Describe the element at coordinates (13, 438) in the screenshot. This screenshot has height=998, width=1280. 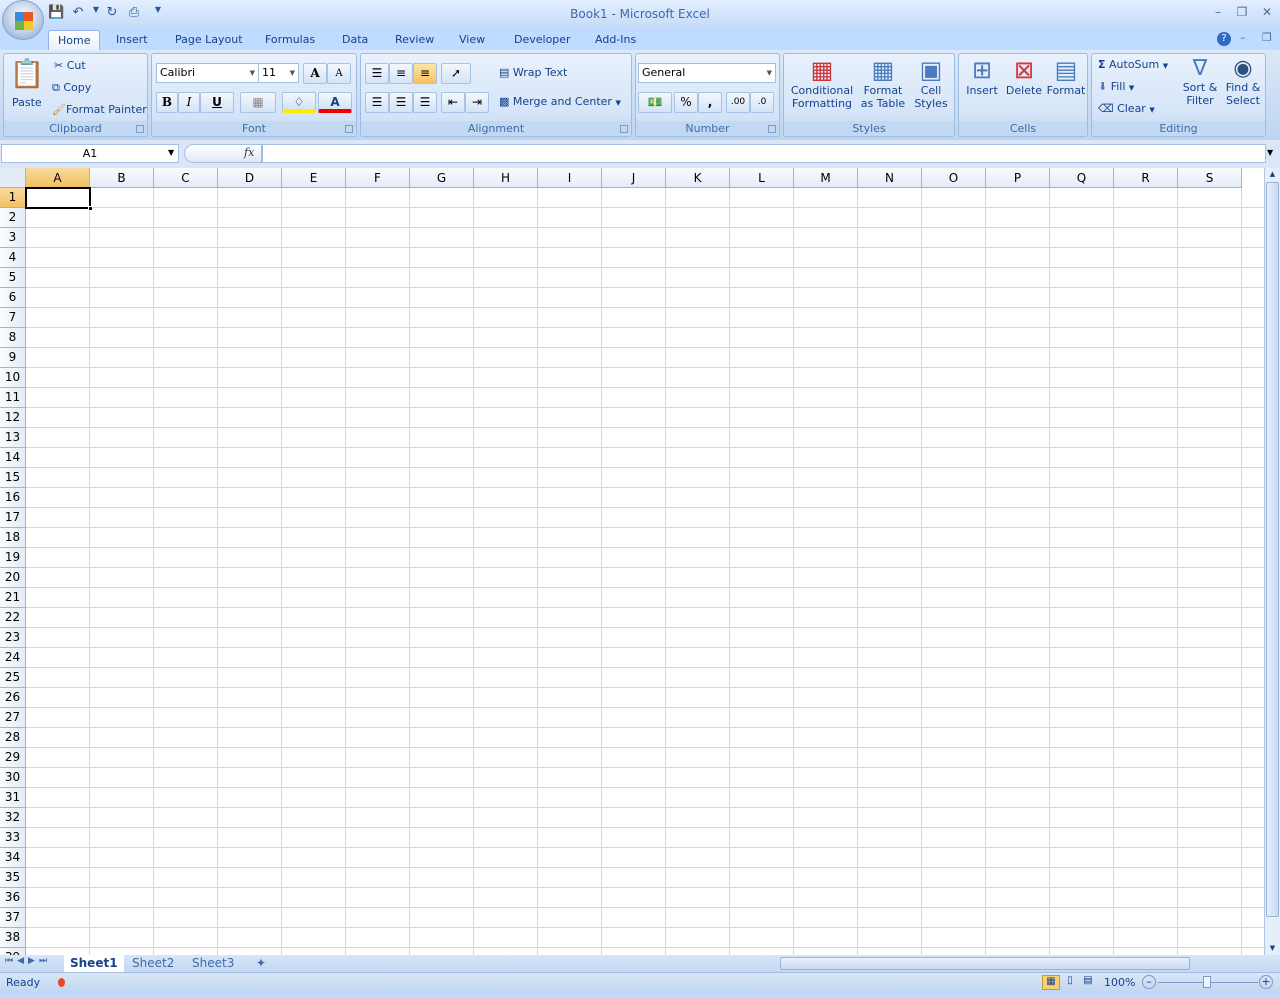
I see `row-header-13: 13` at that location.